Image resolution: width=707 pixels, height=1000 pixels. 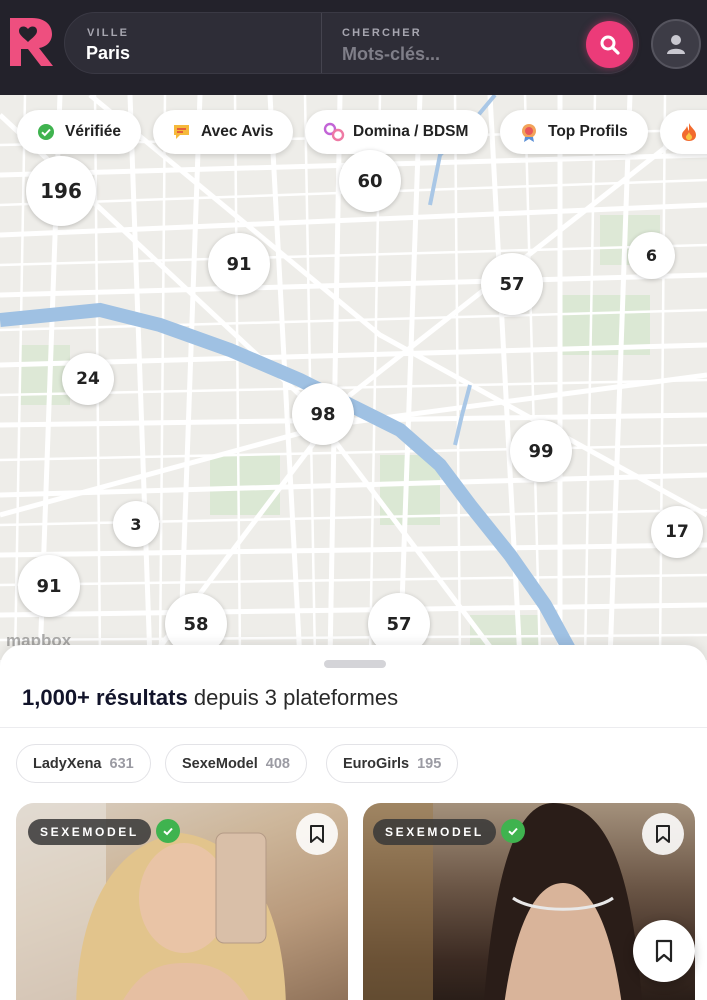 I want to click on platform-count: 631, so click(x=121, y=763).